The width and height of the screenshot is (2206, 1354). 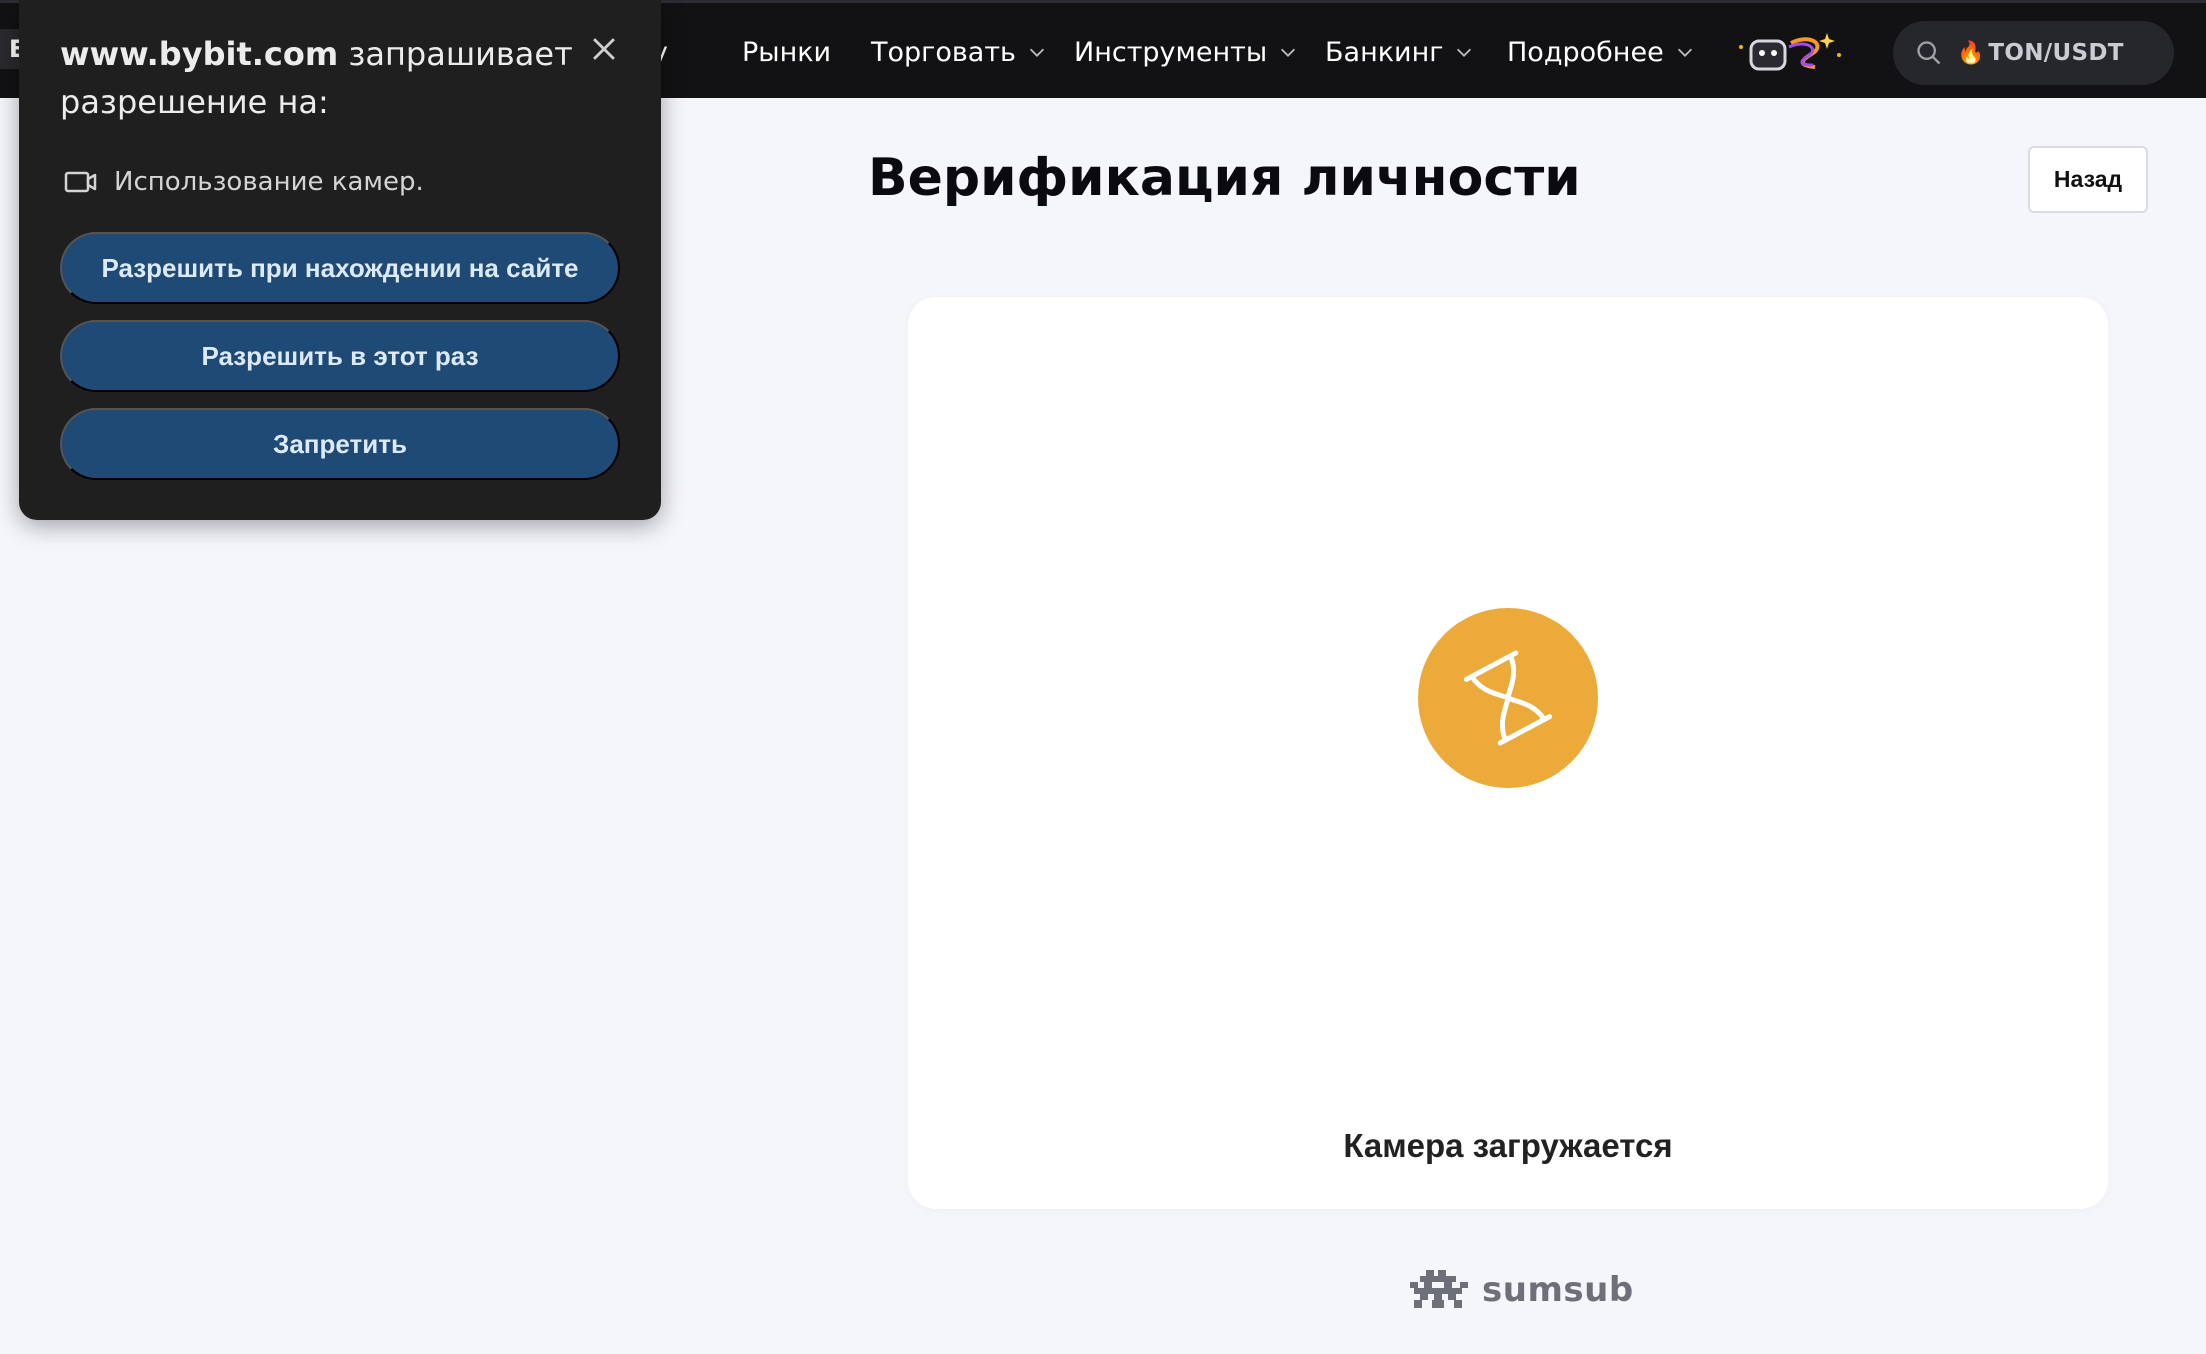 I want to click on sumsub-label: sumsub, so click(x=1558, y=1290).